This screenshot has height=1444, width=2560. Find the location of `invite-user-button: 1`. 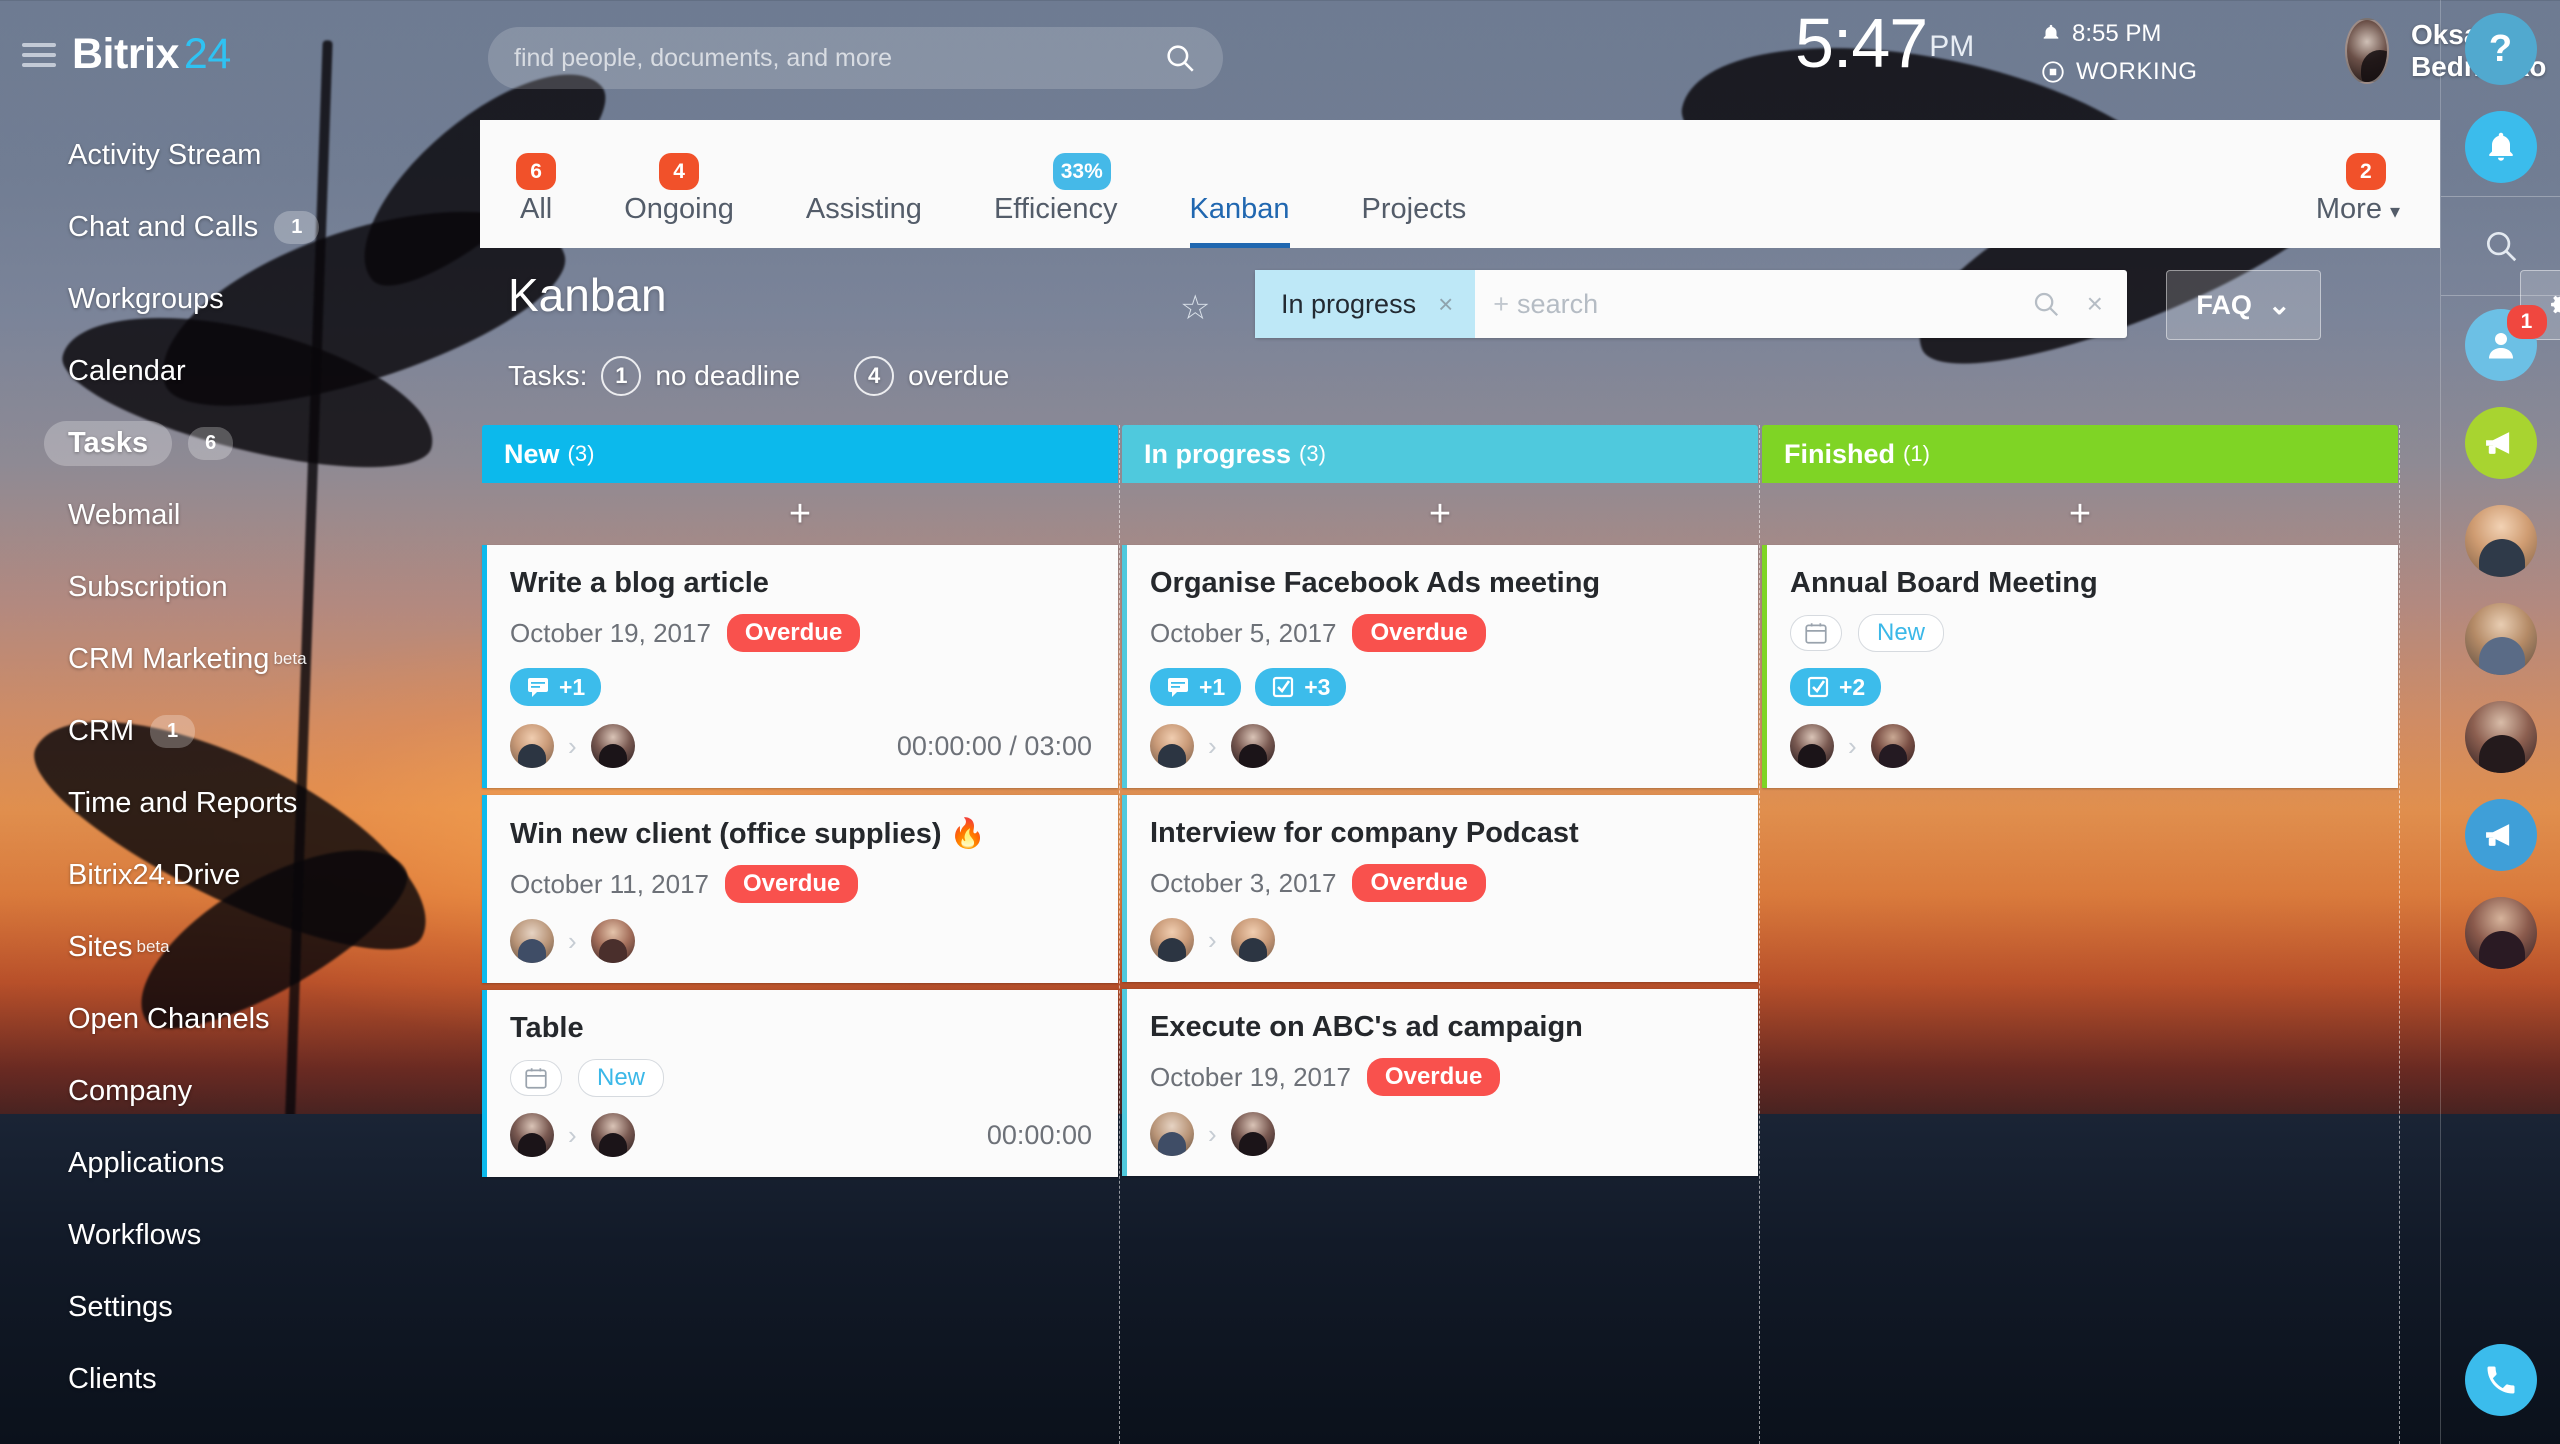

invite-user-button: 1 is located at coordinates (2505, 343).